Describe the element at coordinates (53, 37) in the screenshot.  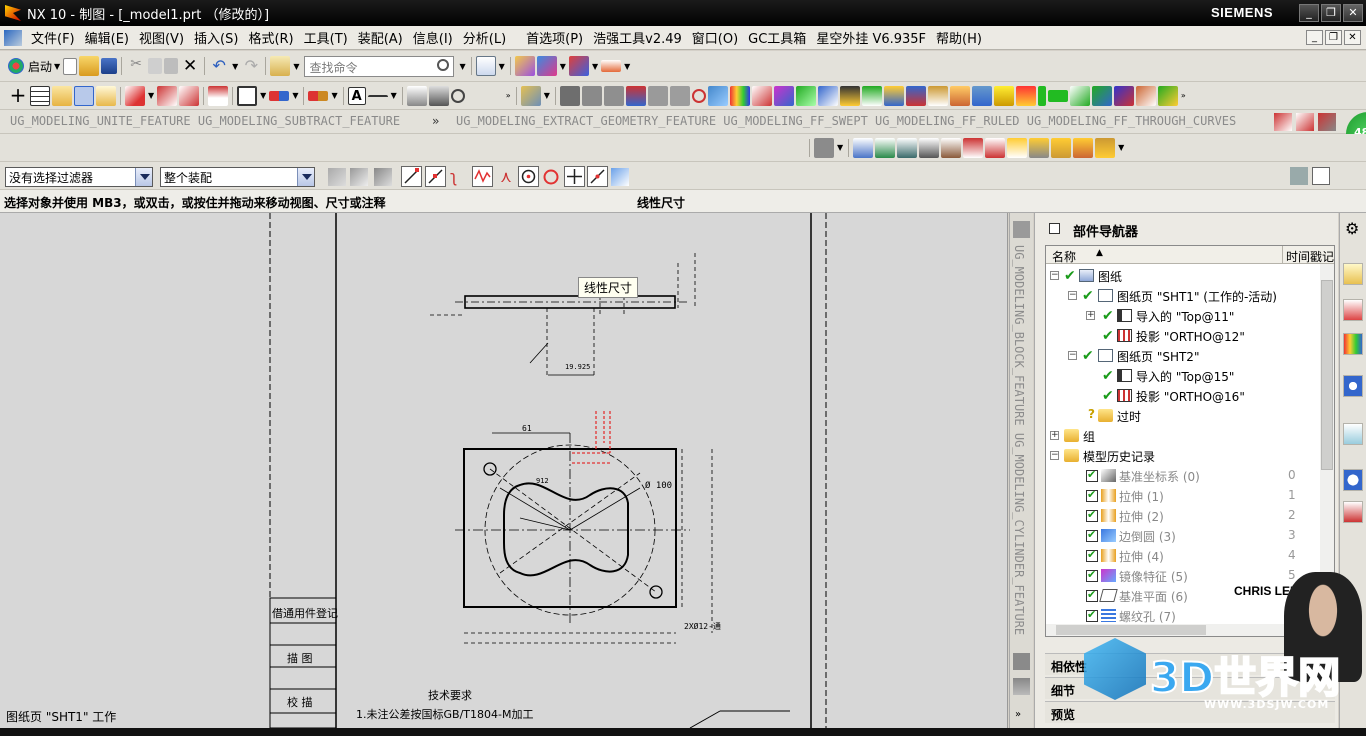
I see `menu-file: 文件(F)` at that location.